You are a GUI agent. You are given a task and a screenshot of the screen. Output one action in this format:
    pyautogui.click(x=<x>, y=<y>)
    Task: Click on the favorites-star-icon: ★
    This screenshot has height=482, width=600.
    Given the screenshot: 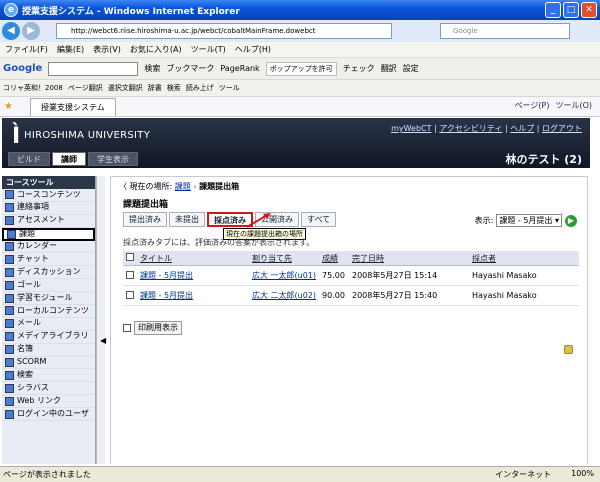 What is the action you would take?
    pyautogui.click(x=8, y=106)
    